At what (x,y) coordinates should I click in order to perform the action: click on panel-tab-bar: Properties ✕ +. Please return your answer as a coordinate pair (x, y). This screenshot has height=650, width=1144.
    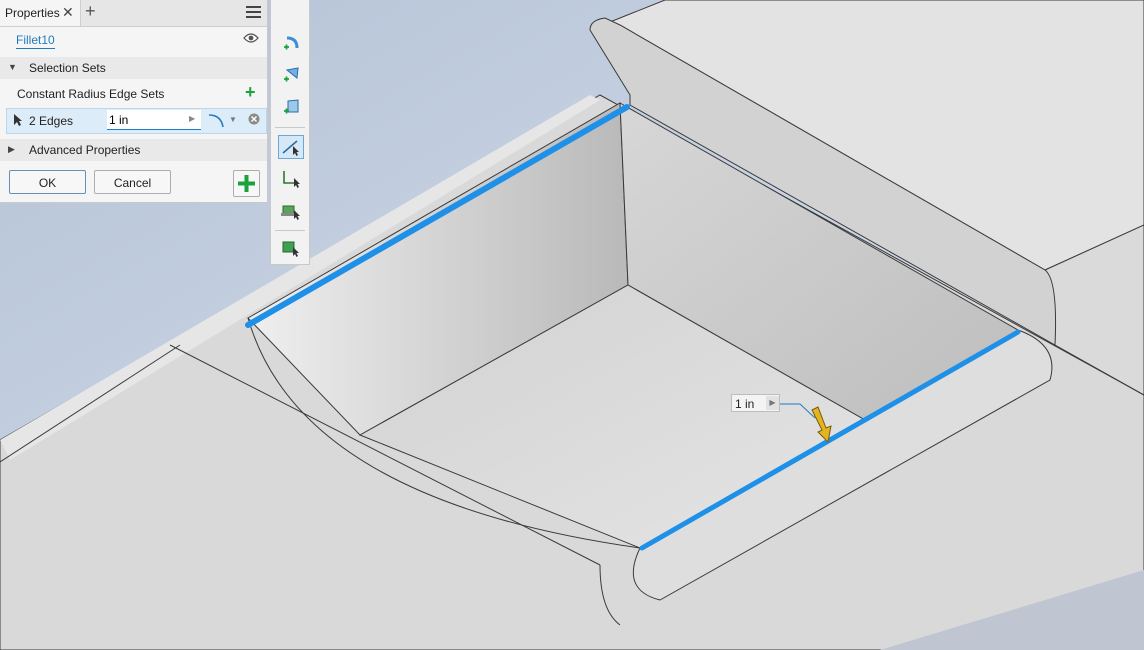
    Looking at the image, I should click on (133, 13).